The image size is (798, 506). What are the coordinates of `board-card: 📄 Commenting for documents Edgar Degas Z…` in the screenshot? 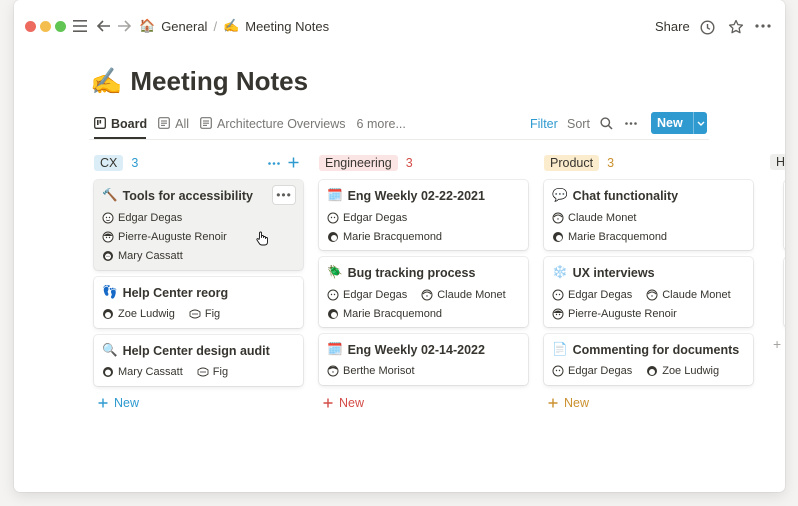 It's located at (648, 359).